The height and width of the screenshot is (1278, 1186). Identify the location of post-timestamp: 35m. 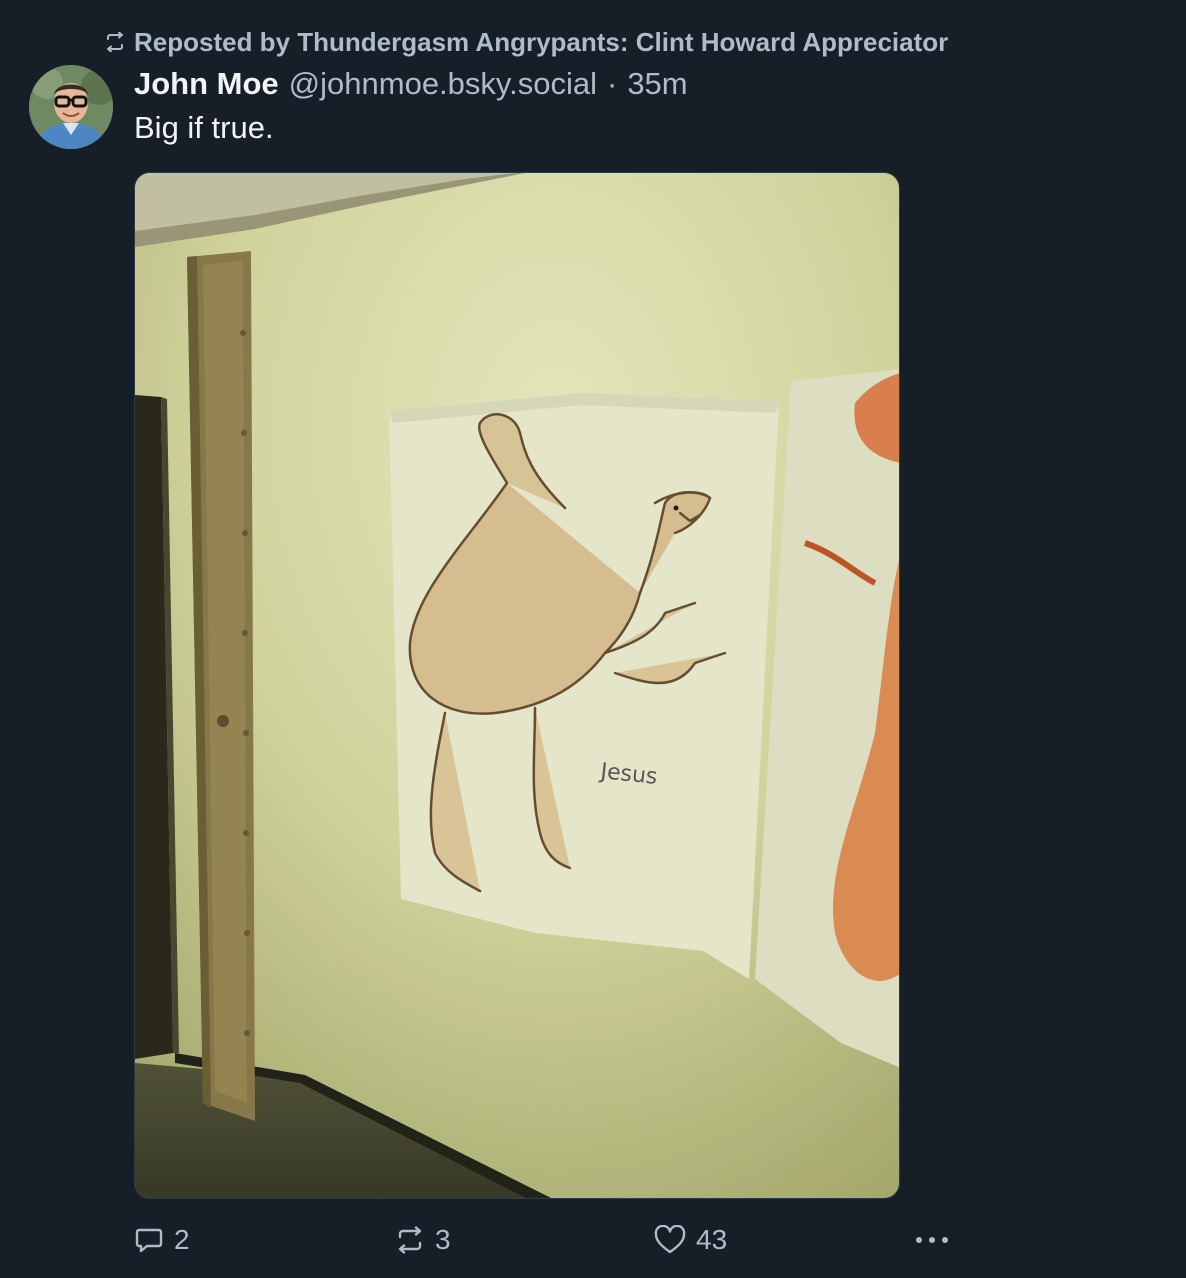
(657, 84).